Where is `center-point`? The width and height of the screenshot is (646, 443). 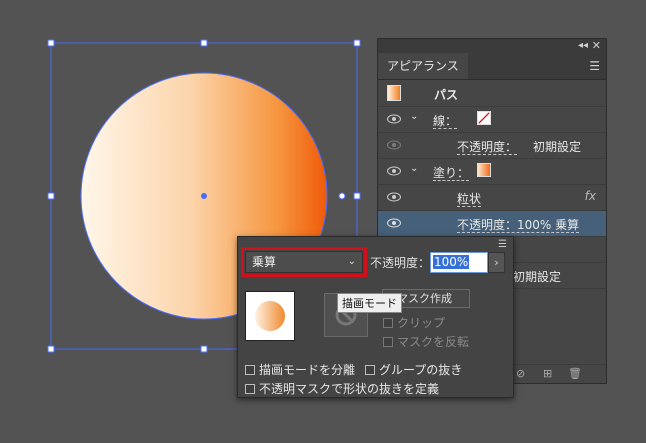 center-point is located at coordinates (204, 196).